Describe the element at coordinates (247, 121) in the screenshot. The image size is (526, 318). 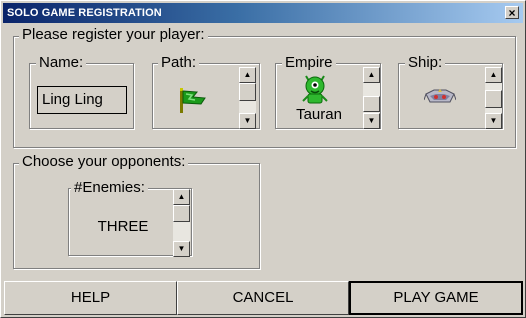
I see `path-scroll-down: ▼` at that location.